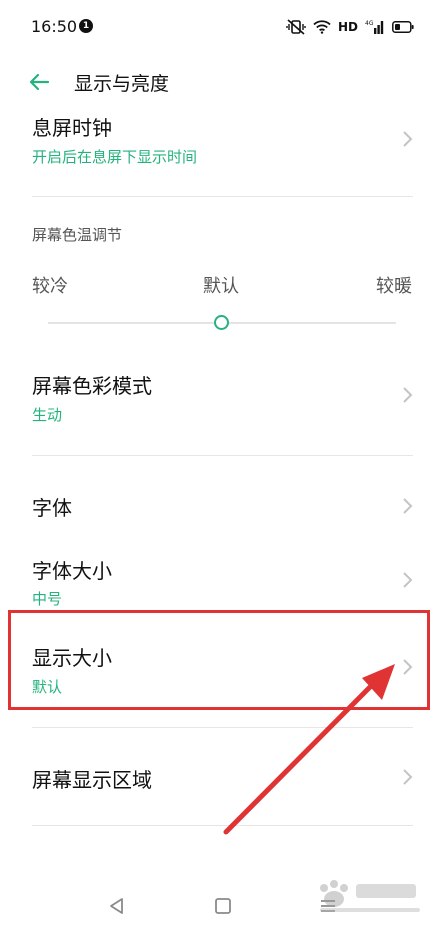 This screenshot has height=932, width=444. Describe the element at coordinates (92, 780) in the screenshot. I see `row-title: 屏幕显示区域` at that location.